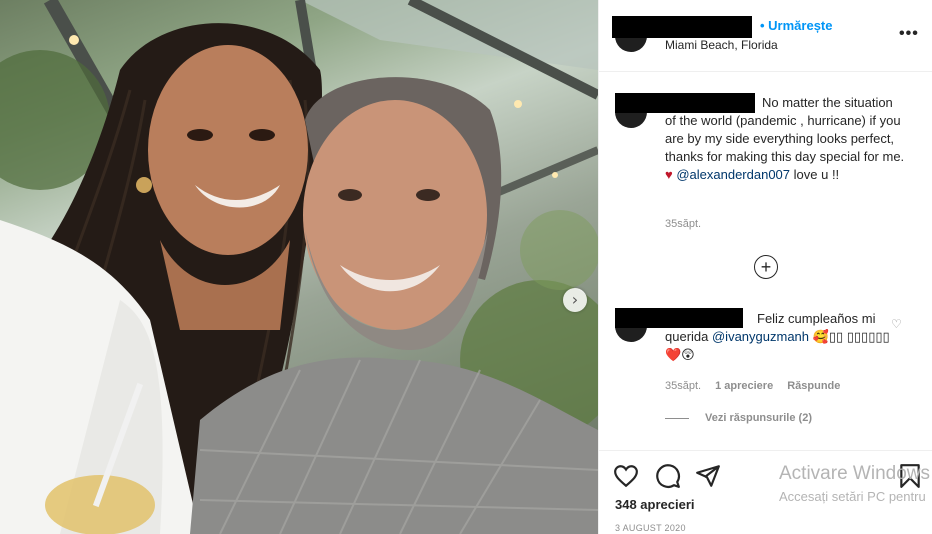 This screenshot has width=932, height=534. Describe the element at coordinates (669, 174) in the screenshot. I see `heart-emoji-icon: ♥` at that location.